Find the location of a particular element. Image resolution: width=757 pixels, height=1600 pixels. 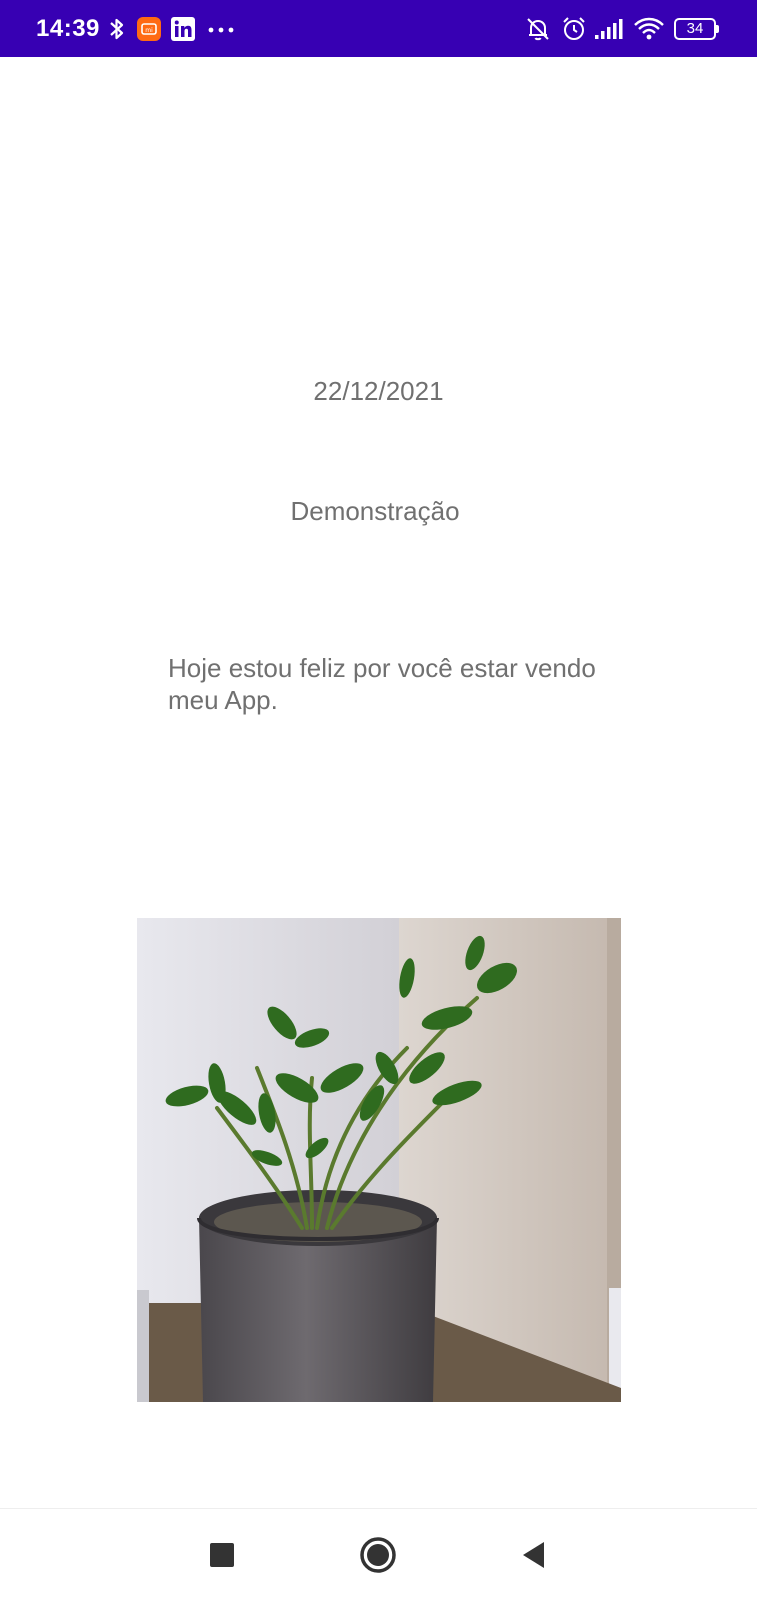

recents-button is located at coordinates (222, 1555).